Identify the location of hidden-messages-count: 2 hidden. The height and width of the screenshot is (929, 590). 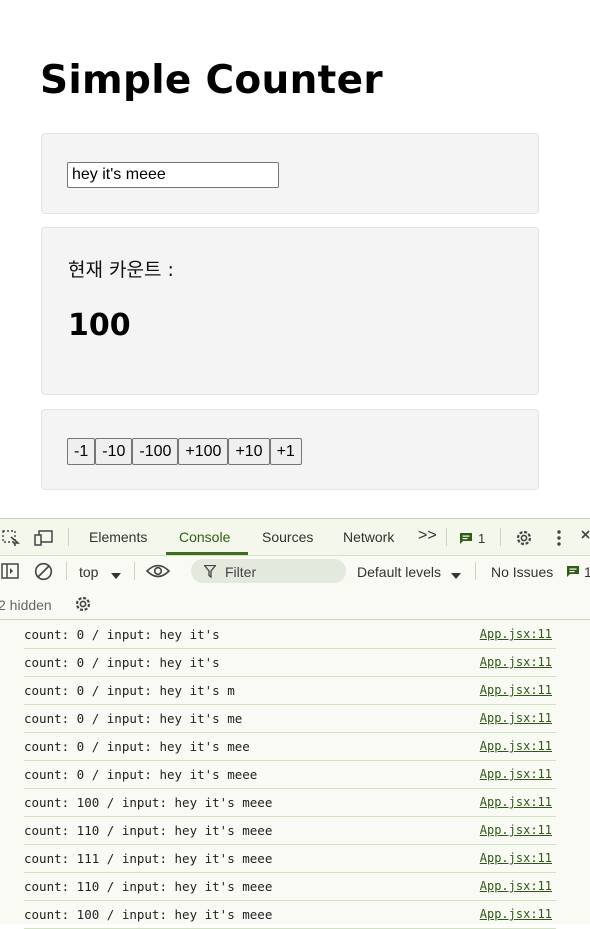
(26, 605).